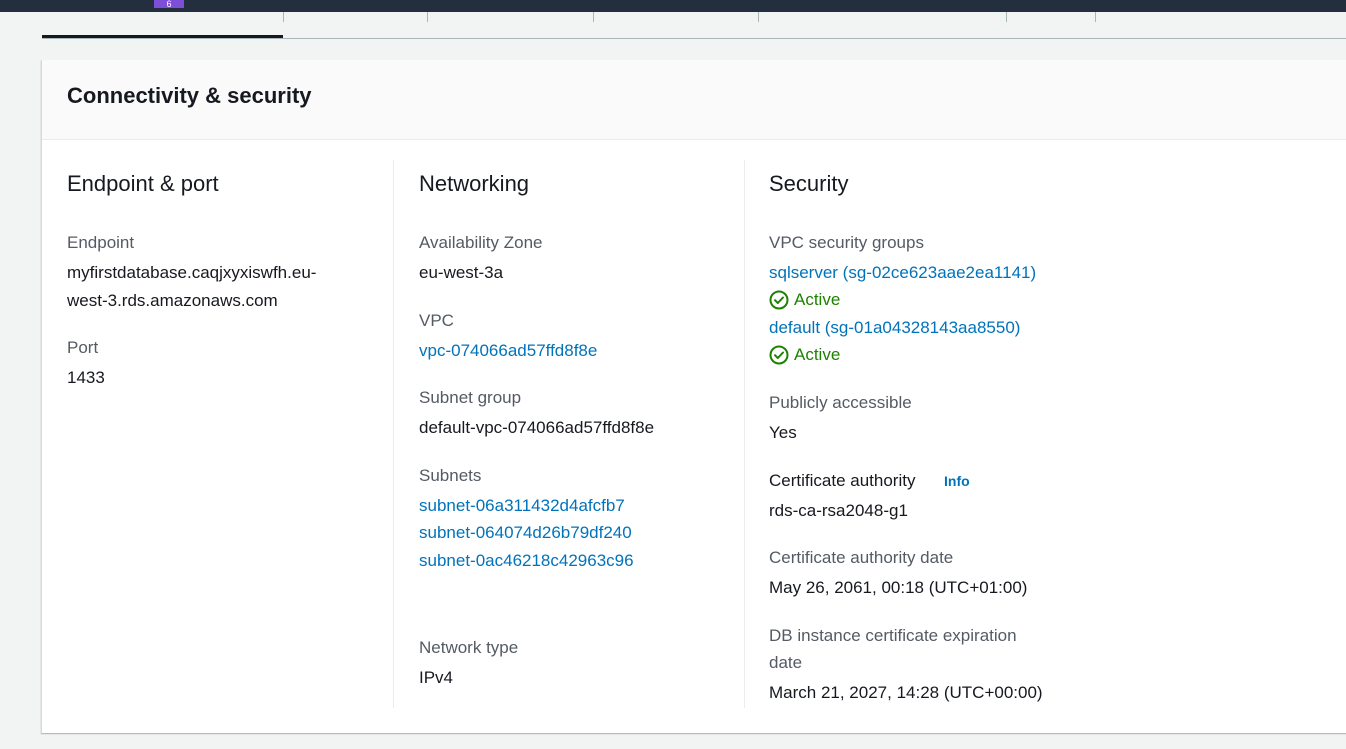 The image size is (1346, 749). What do you see at coordinates (192, 272) in the screenshot?
I see `endpoint-value-line1: myfirstdatabase.caqjxyxiswfh.eu-` at bounding box center [192, 272].